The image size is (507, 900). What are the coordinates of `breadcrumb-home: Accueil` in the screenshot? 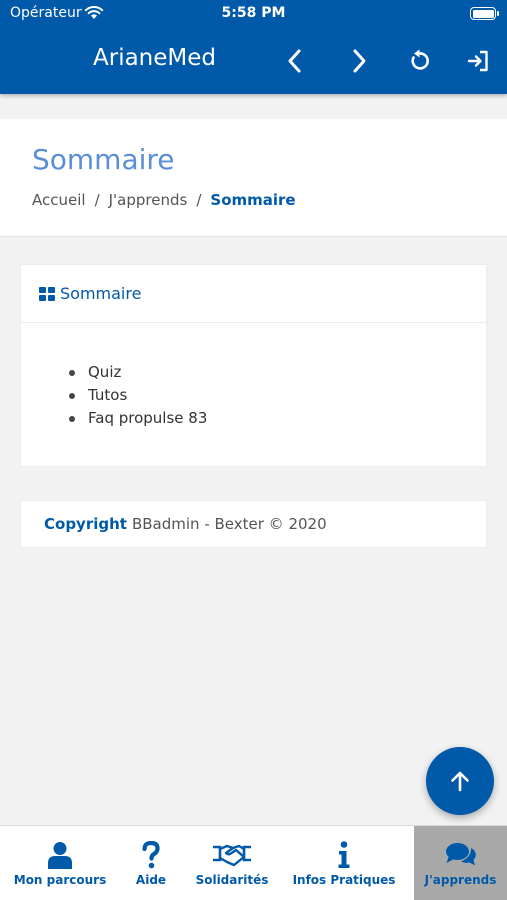 It's located at (59, 200).